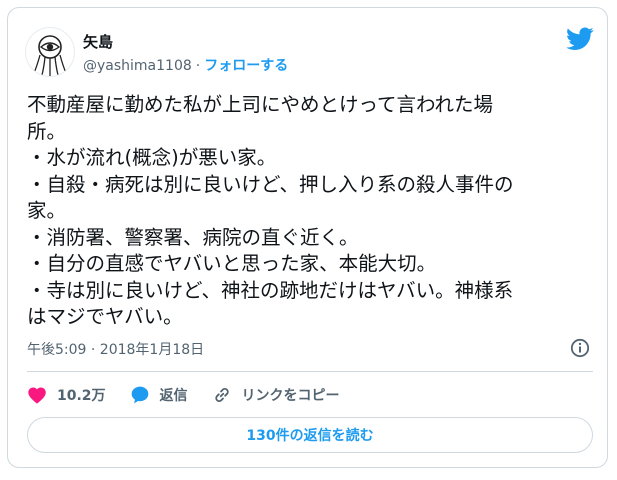 This screenshot has width=617, height=480. I want to click on speech-bubble-icon, so click(139, 395).